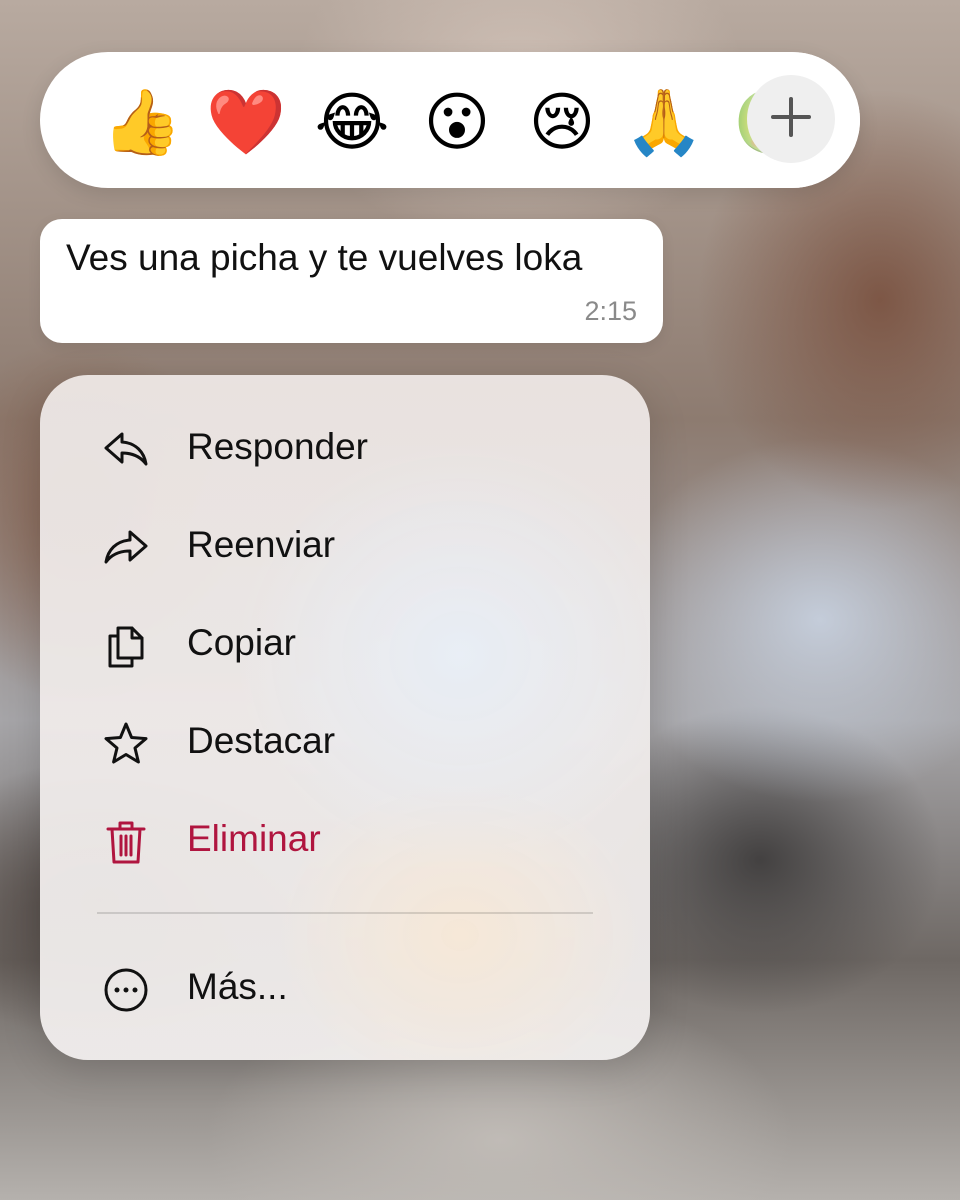 Image resolution: width=960 pixels, height=1200 pixels. I want to click on menu-item-label: Responder, so click(278, 446).